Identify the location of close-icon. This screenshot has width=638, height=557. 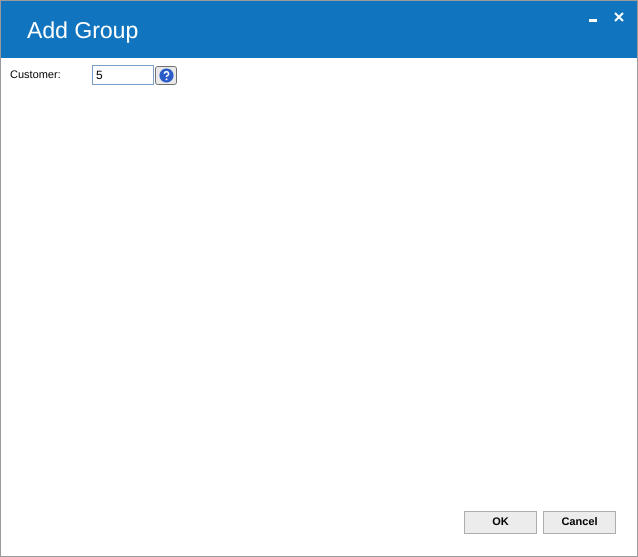
(619, 17).